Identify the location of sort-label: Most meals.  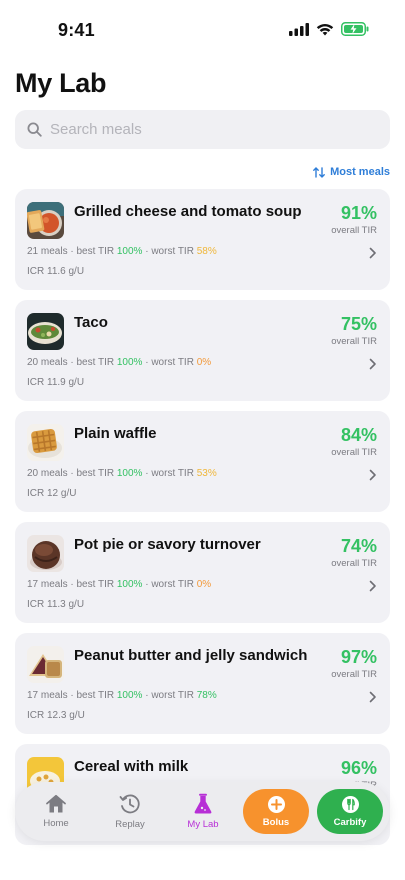
(360, 172).